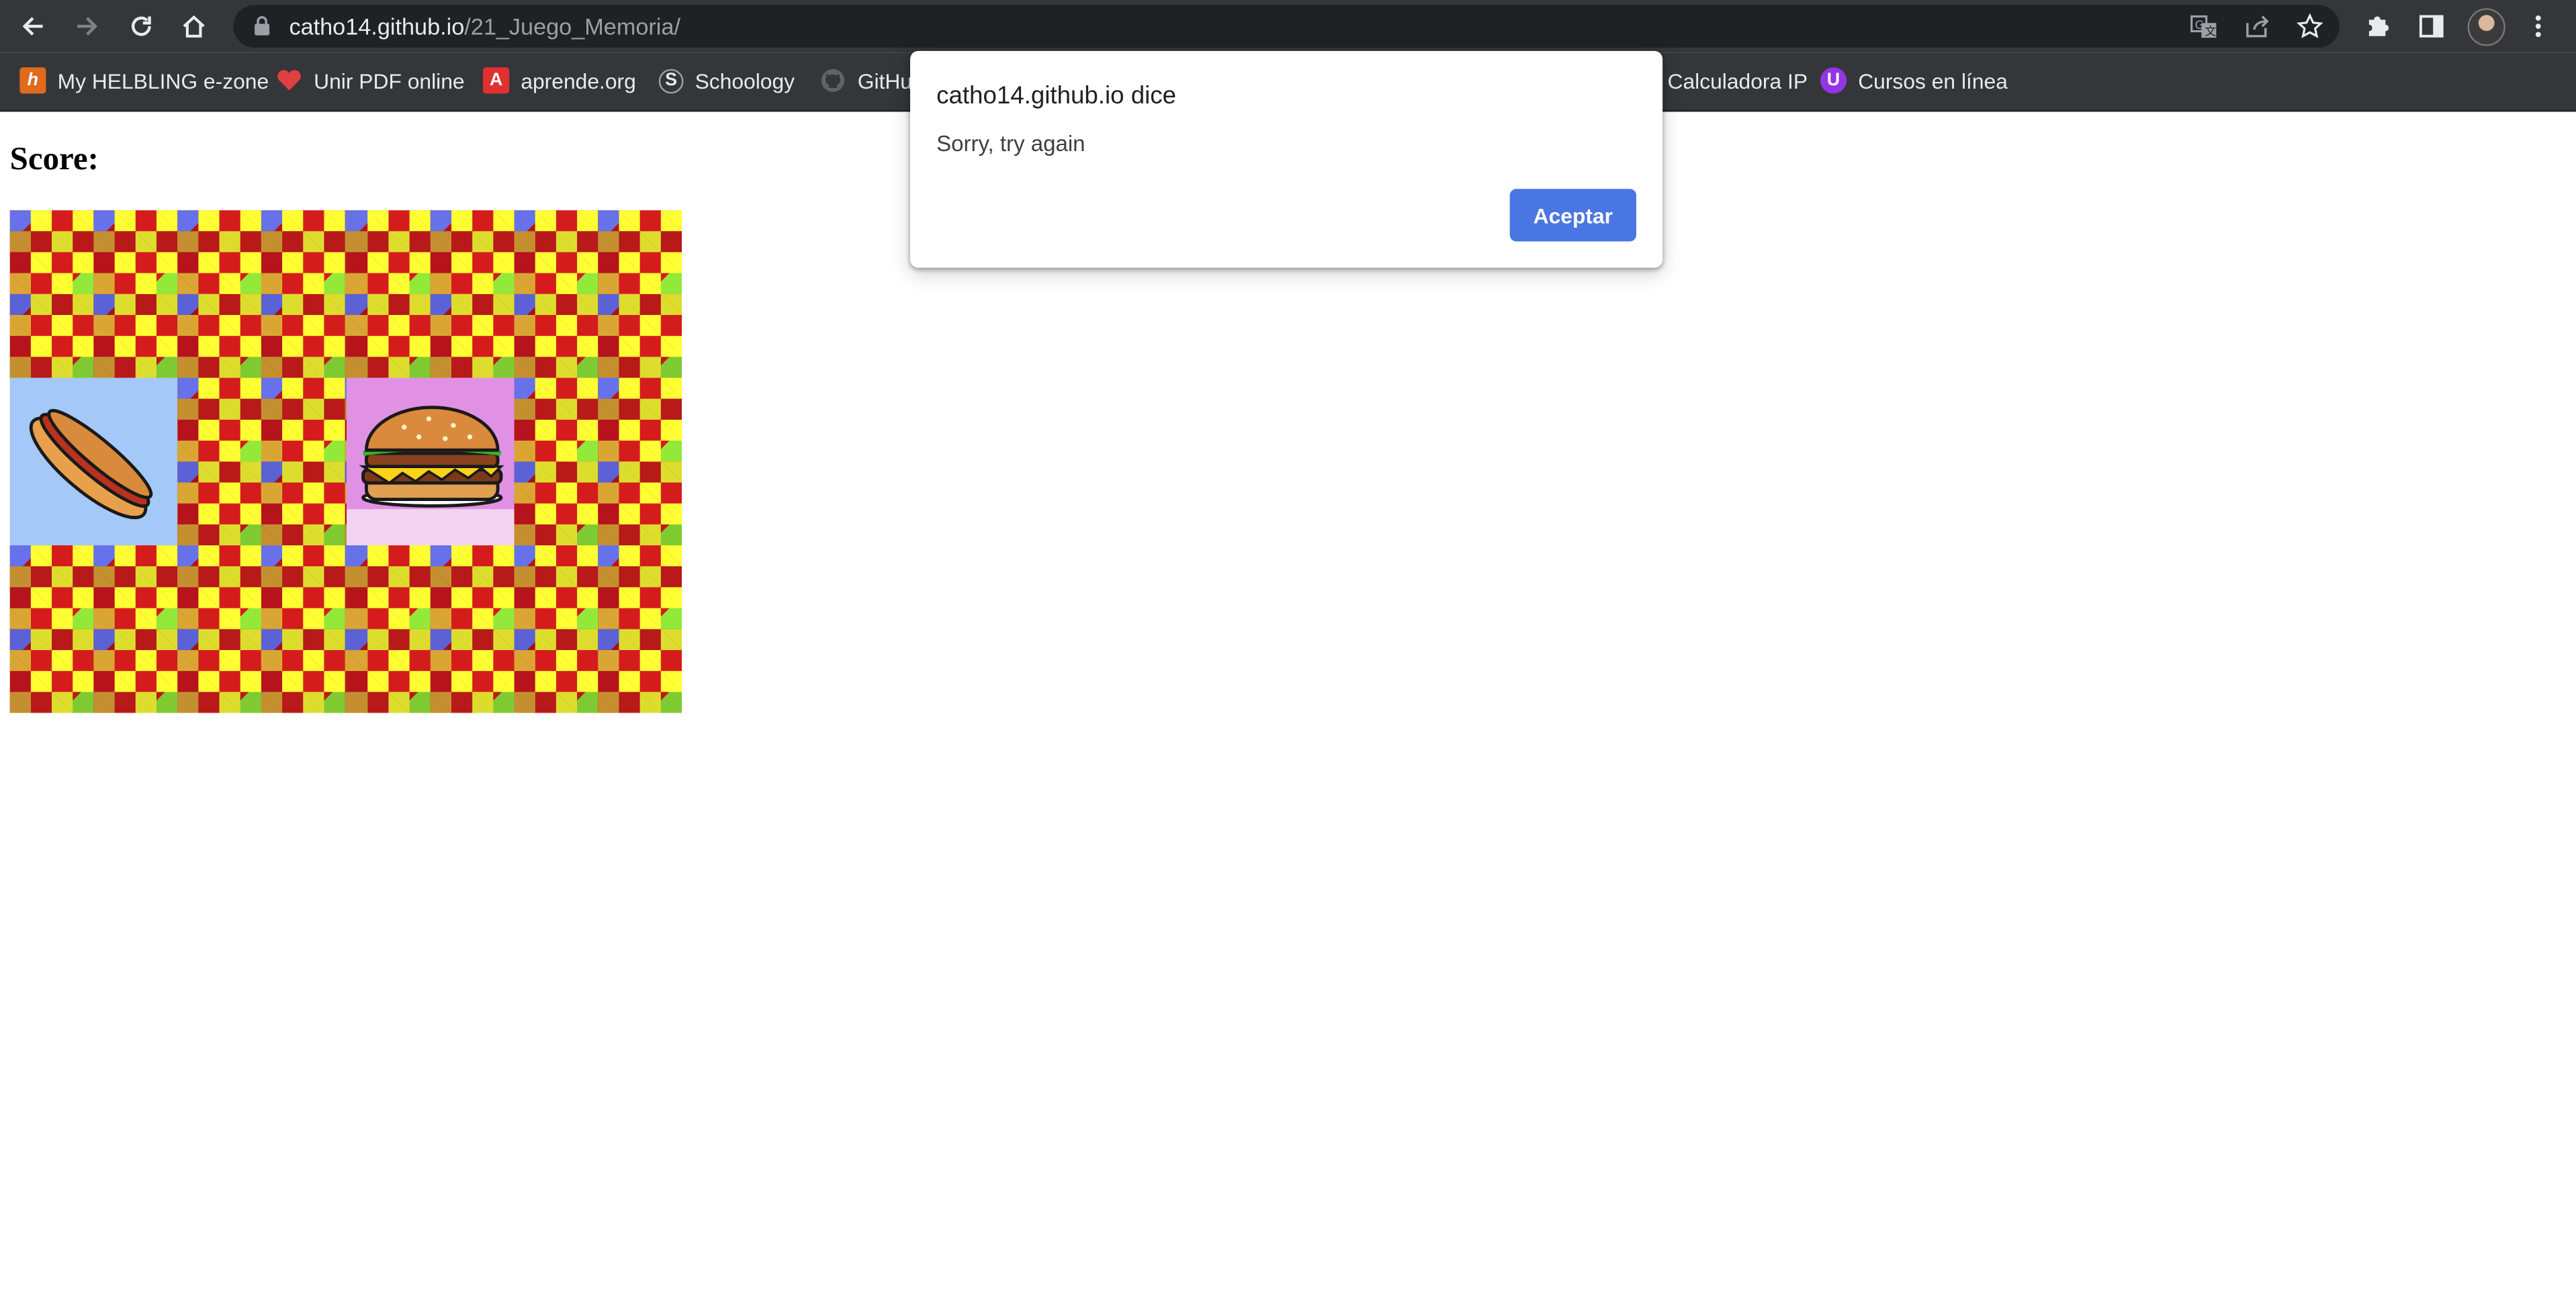 This screenshot has height=1313, width=2576. I want to click on forward-arrow-icon, so click(87, 26).